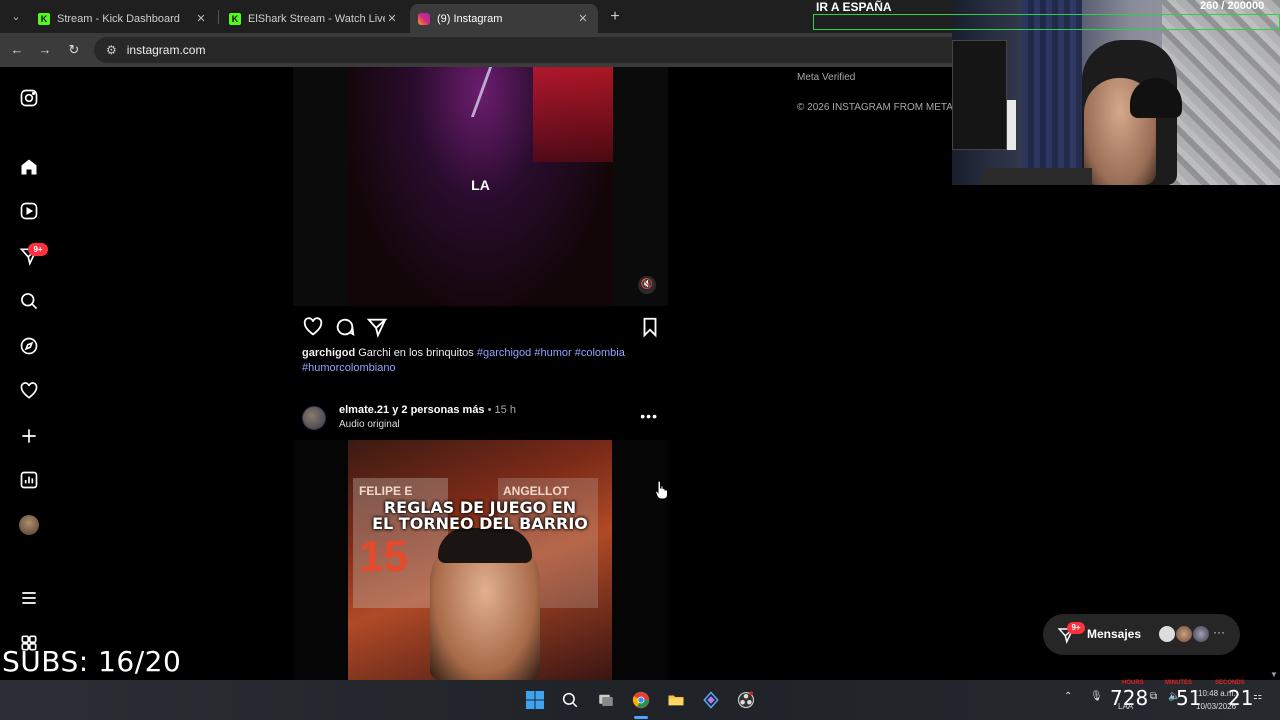  I want to click on post1-video: LA 🔇, so click(480, 186).